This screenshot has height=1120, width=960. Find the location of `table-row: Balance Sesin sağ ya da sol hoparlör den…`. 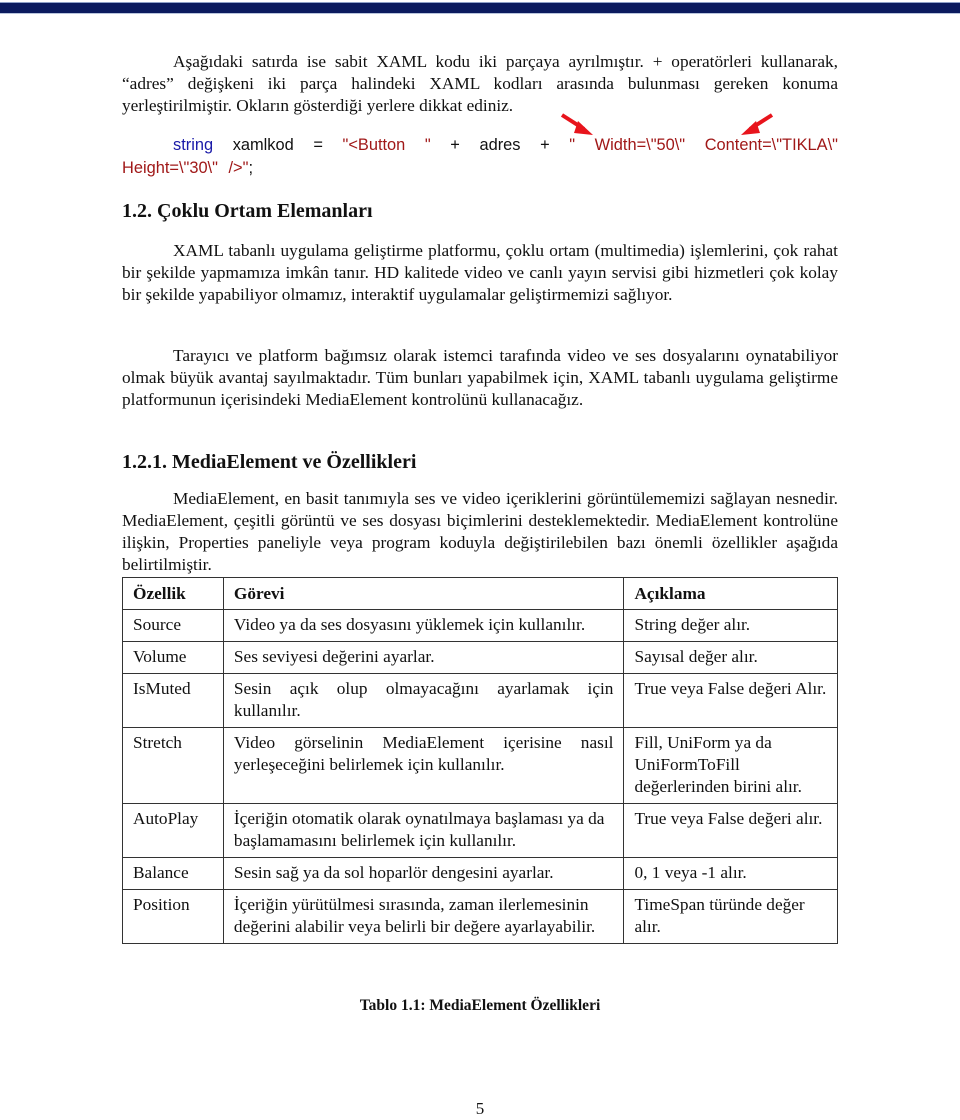

table-row: Balance Sesin sağ ya da sol hoparlör den… is located at coordinates (480, 873).